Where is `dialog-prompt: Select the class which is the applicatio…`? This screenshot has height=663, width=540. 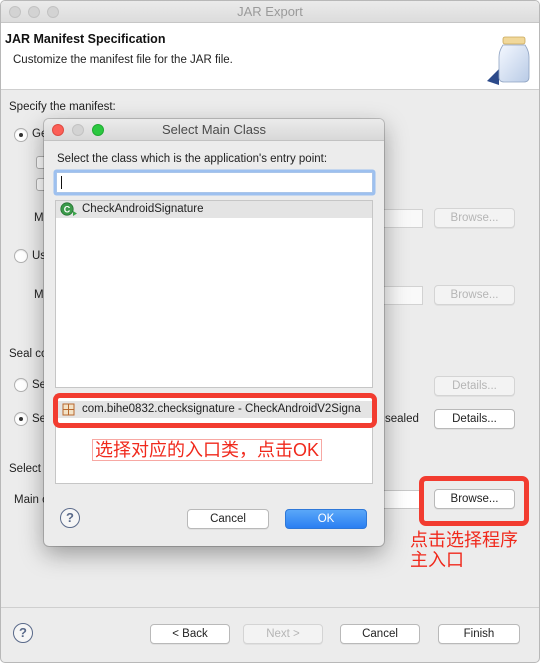 dialog-prompt: Select the class which is the applicatio… is located at coordinates (192, 159).